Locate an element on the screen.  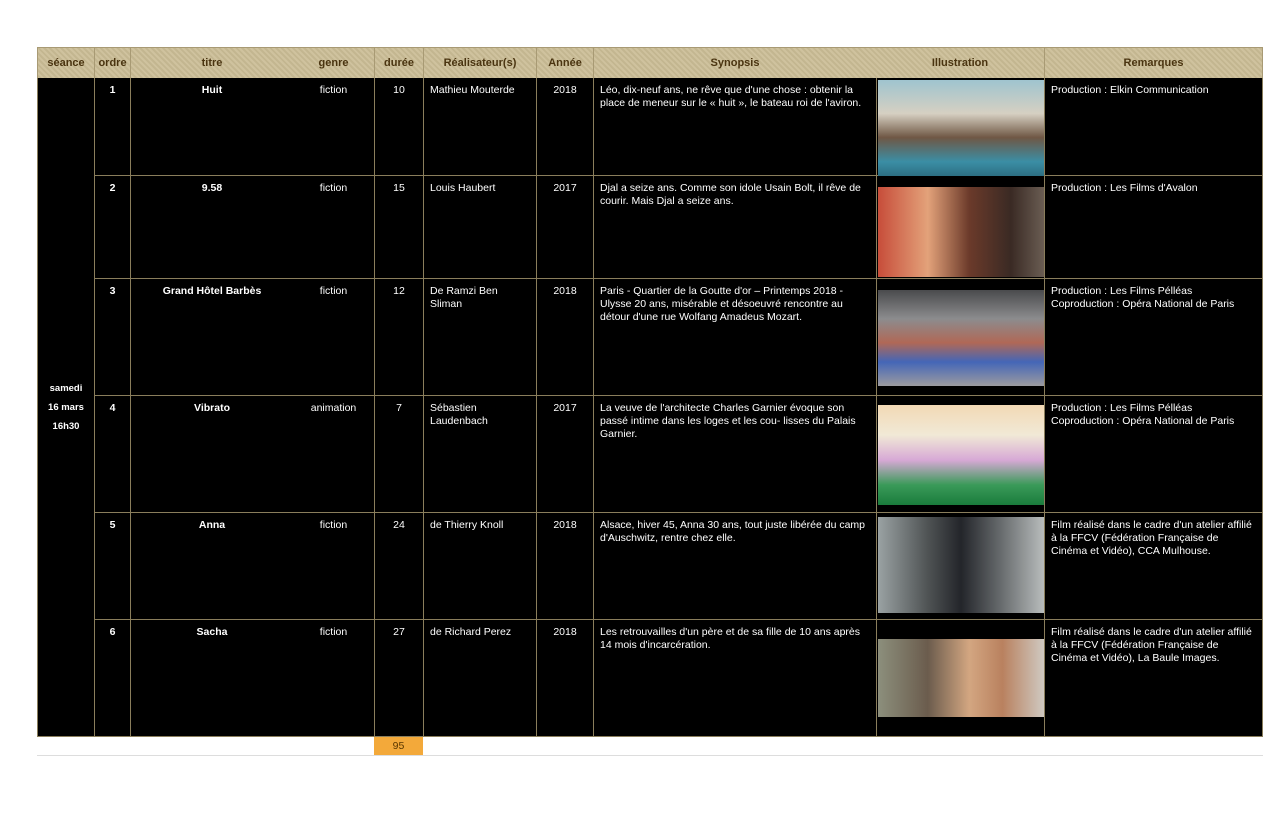
header-titre: titre is located at coordinates (211, 63).